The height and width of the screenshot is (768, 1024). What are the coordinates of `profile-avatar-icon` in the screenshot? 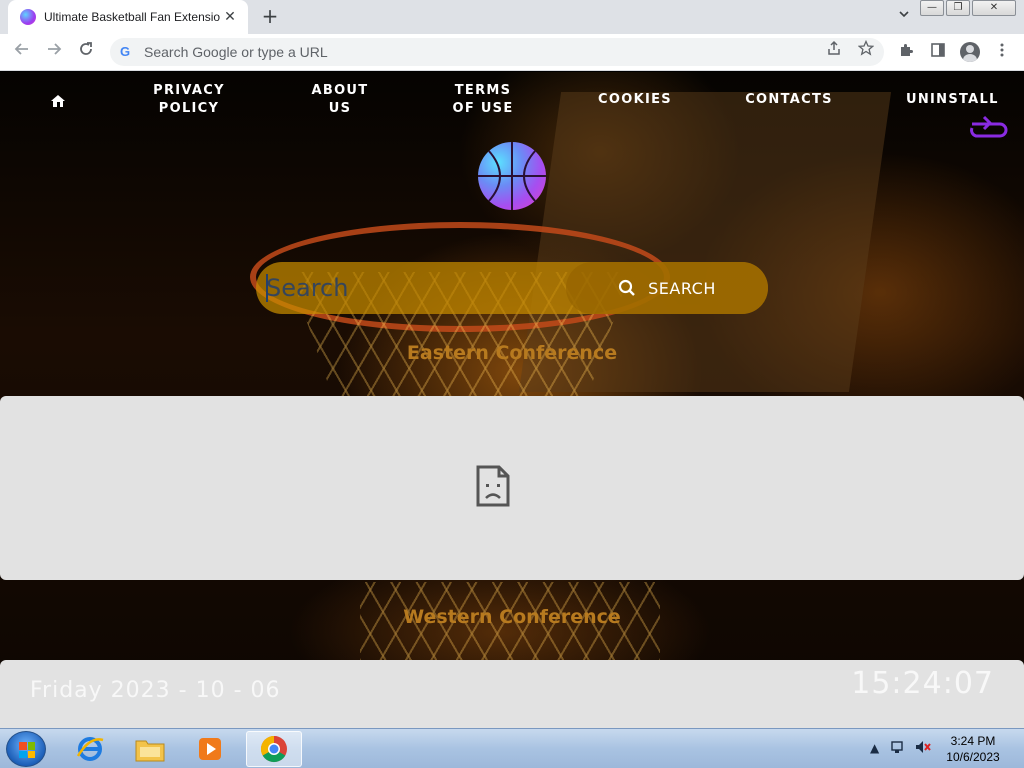 It's located at (970, 52).